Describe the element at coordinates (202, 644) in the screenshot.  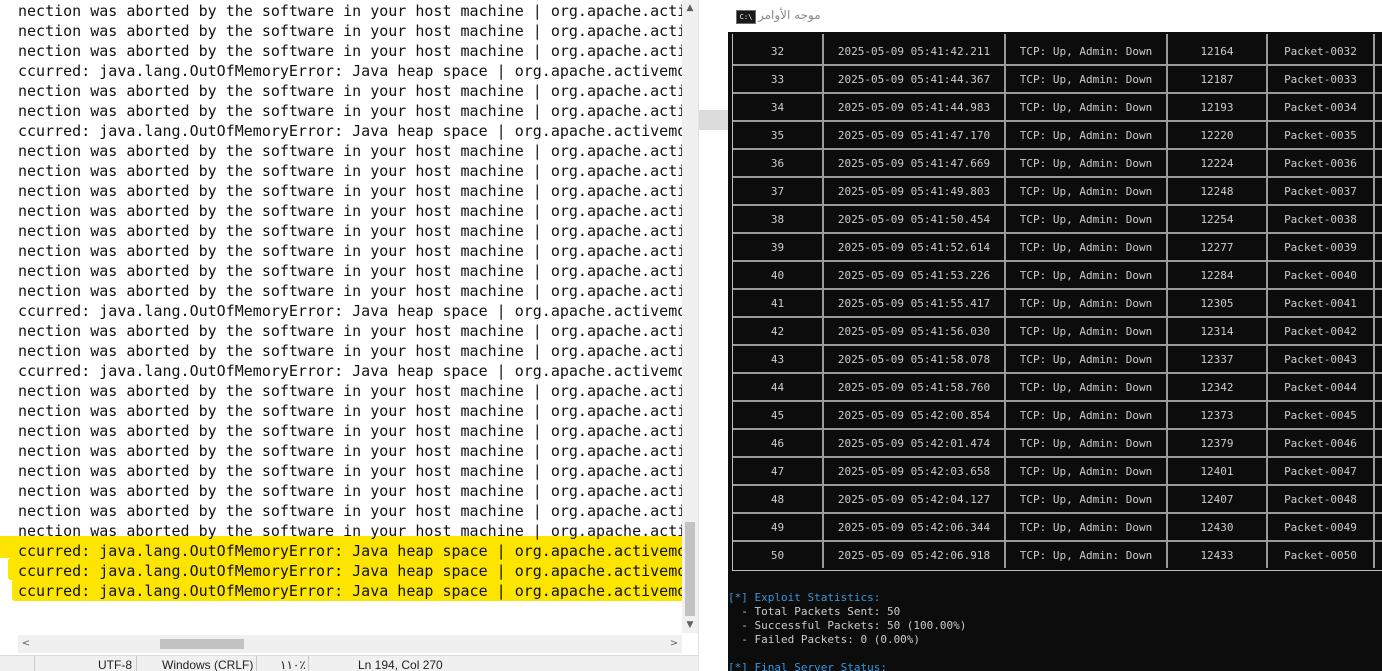
I see `horizontal-scroll-thumb` at that location.